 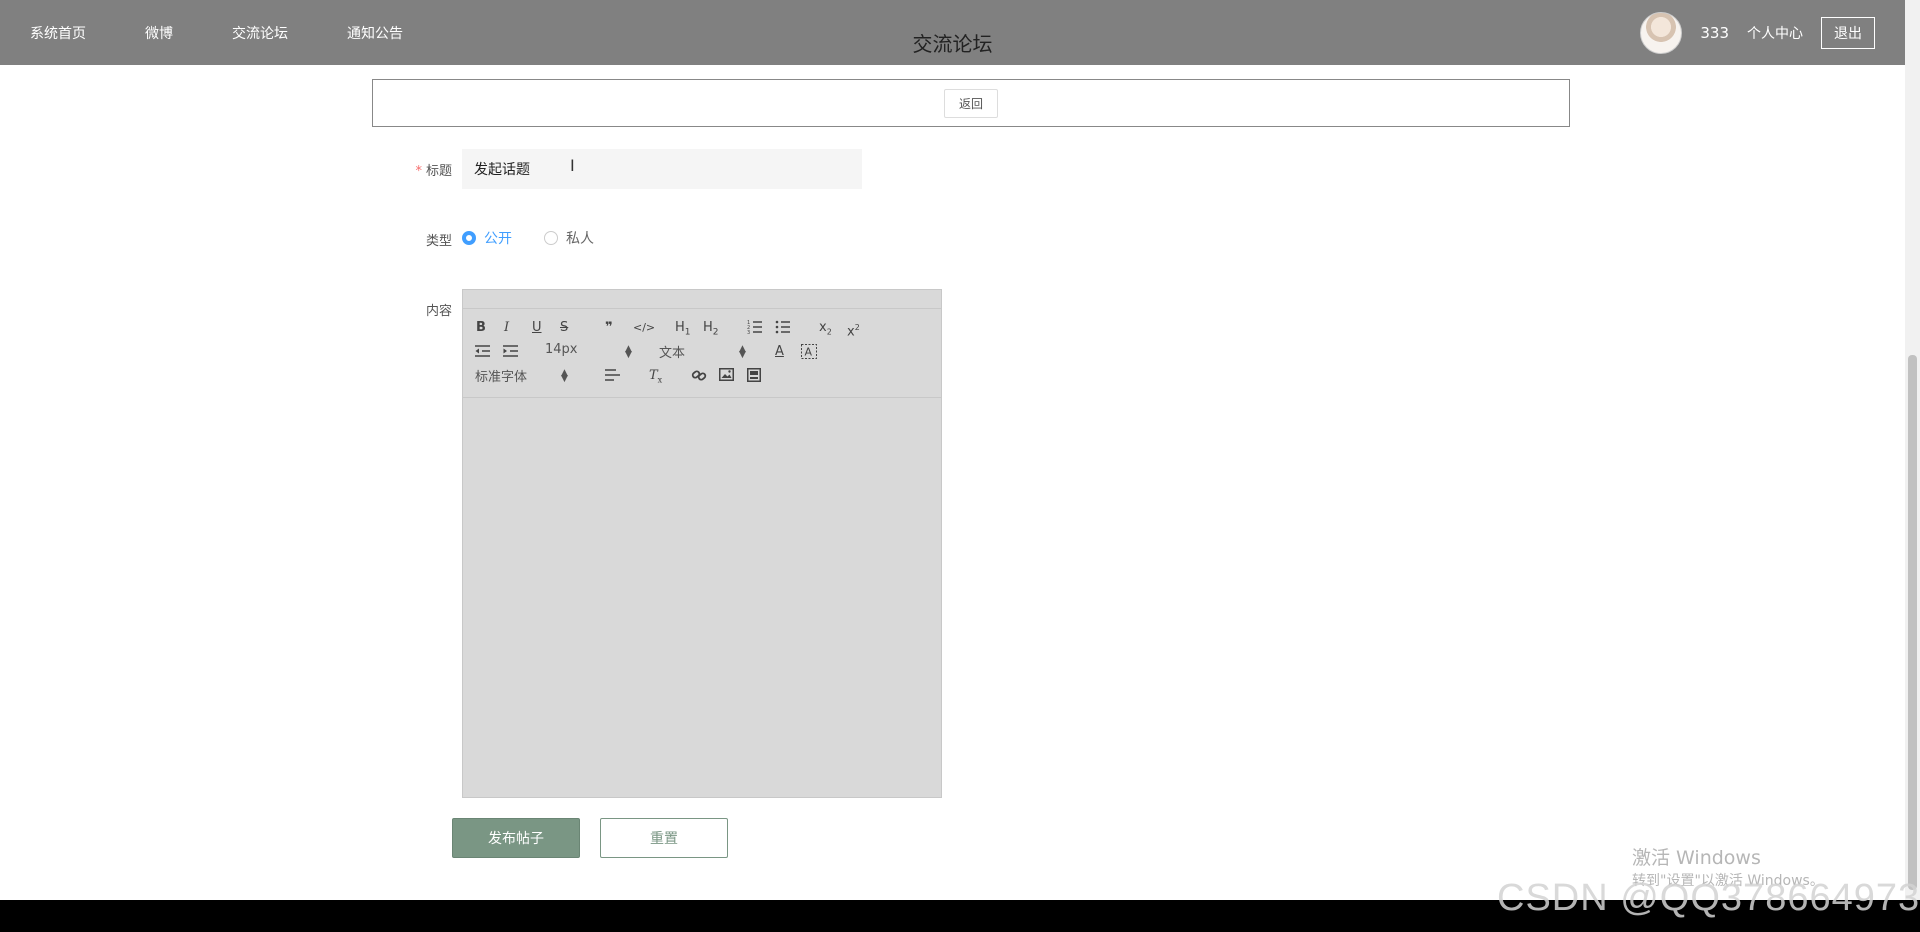 What do you see at coordinates (1696, 858) in the screenshot?
I see `windows-activation-title: 激活 Windows` at bounding box center [1696, 858].